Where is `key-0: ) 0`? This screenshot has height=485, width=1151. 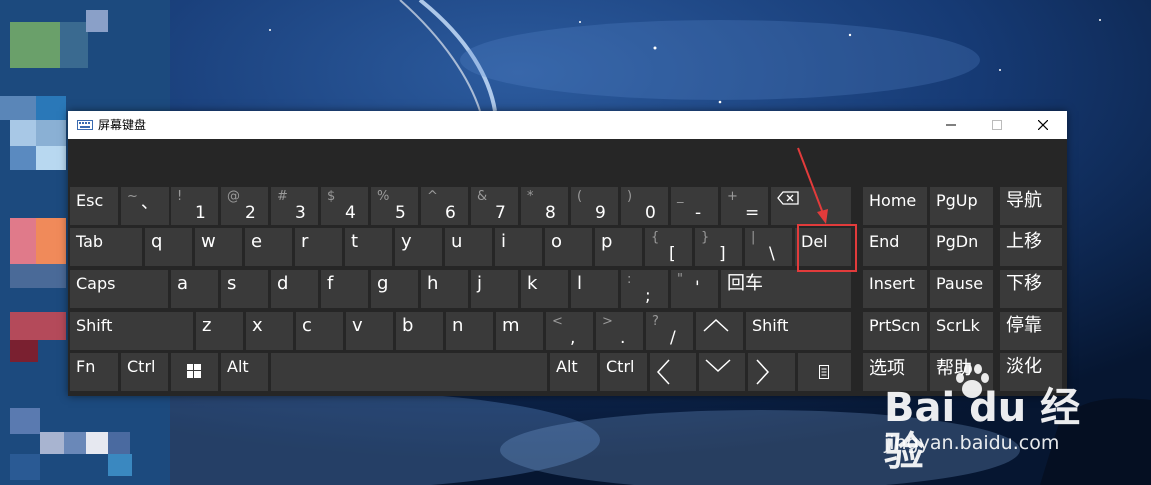
key-0: ) 0 is located at coordinates (644, 206).